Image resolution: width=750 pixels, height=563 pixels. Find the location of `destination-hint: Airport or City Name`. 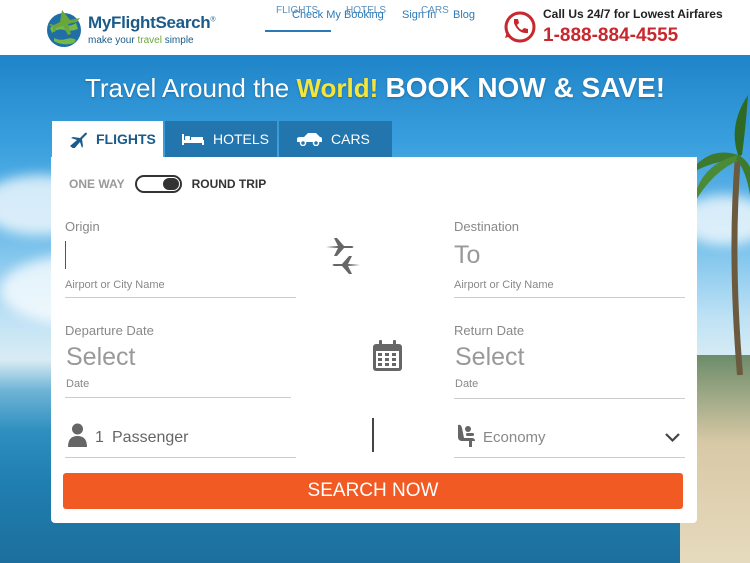

destination-hint: Airport or City Name is located at coordinates (504, 285).